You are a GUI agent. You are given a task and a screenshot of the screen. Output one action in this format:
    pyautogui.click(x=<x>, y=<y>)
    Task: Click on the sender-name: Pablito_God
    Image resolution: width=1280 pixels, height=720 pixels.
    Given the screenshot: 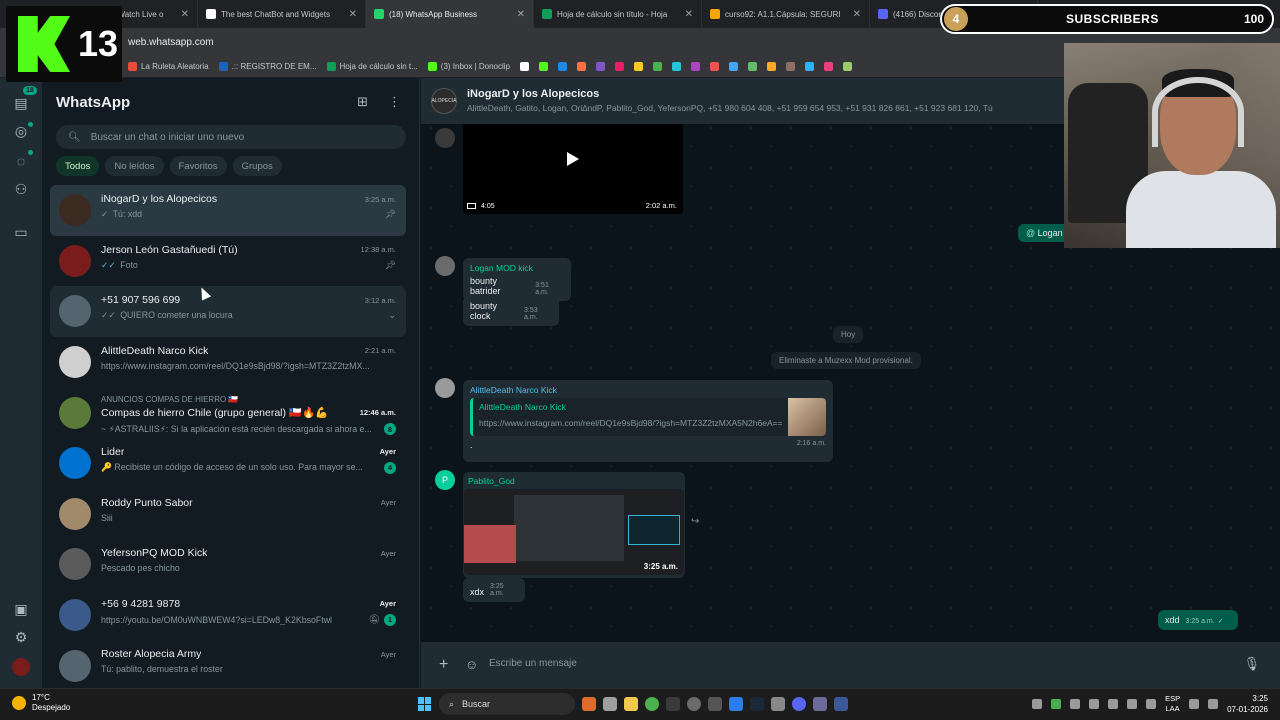 What is the action you would take?
    pyautogui.click(x=576, y=481)
    